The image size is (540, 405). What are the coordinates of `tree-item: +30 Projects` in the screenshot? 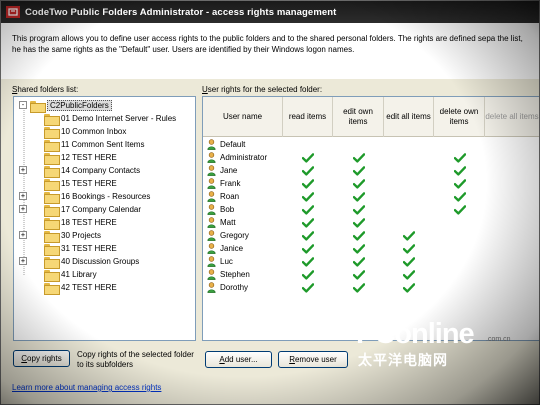 It's located at (60, 236).